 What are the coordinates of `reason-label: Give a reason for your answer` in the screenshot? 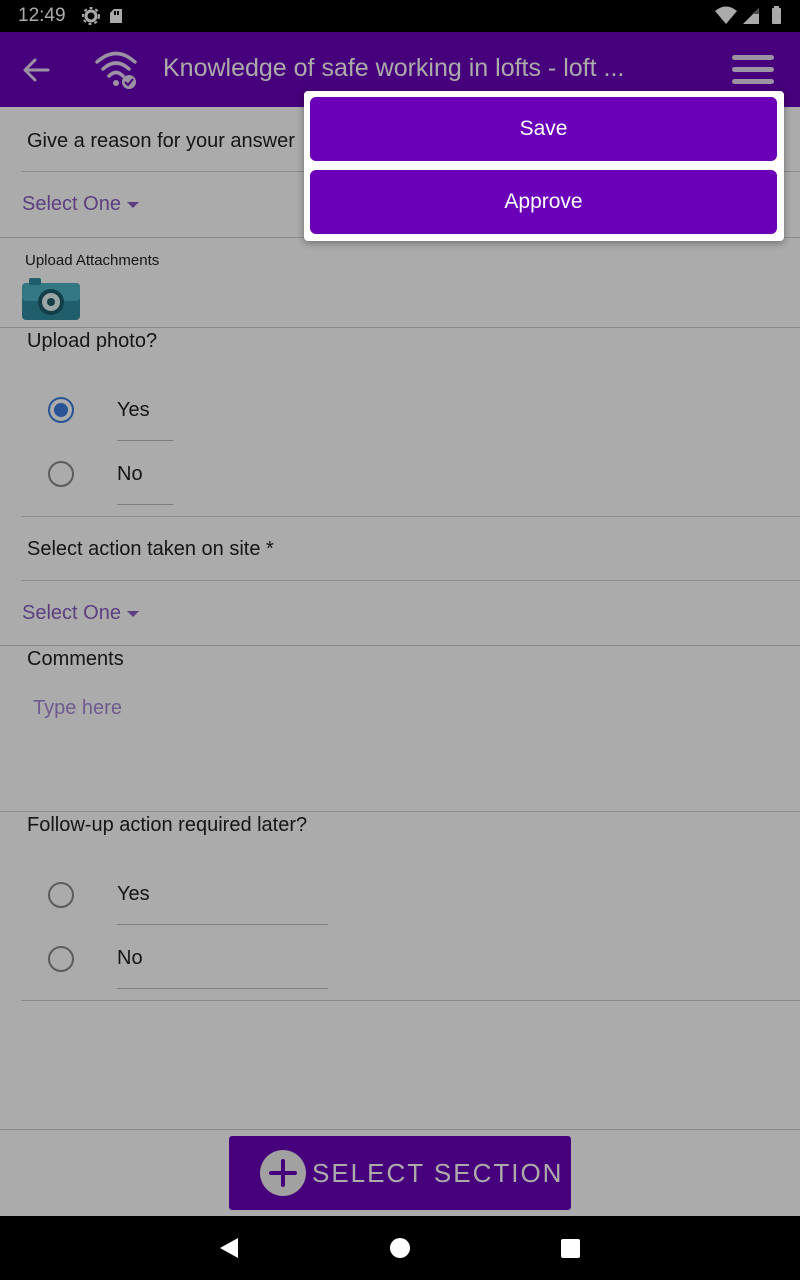 It's located at (161, 141).